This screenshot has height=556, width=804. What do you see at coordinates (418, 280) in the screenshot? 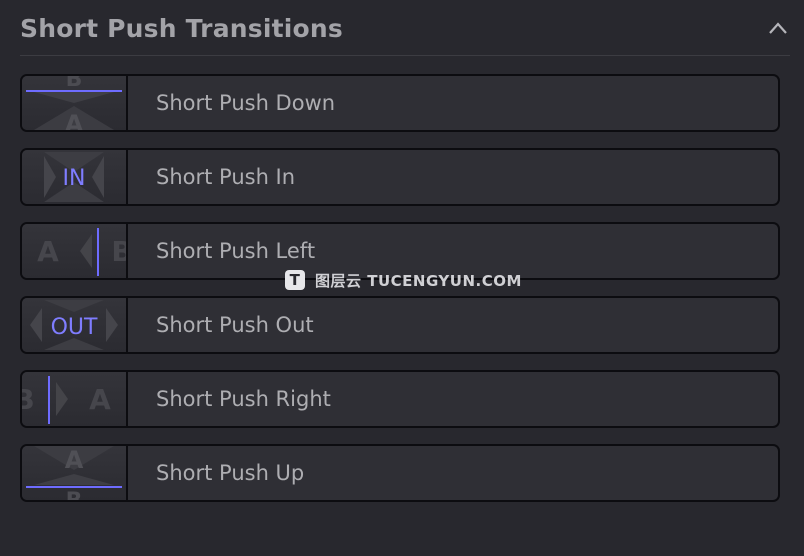
I see `watermark-text: 图层云 TUCENGYUN.COM` at bounding box center [418, 280].